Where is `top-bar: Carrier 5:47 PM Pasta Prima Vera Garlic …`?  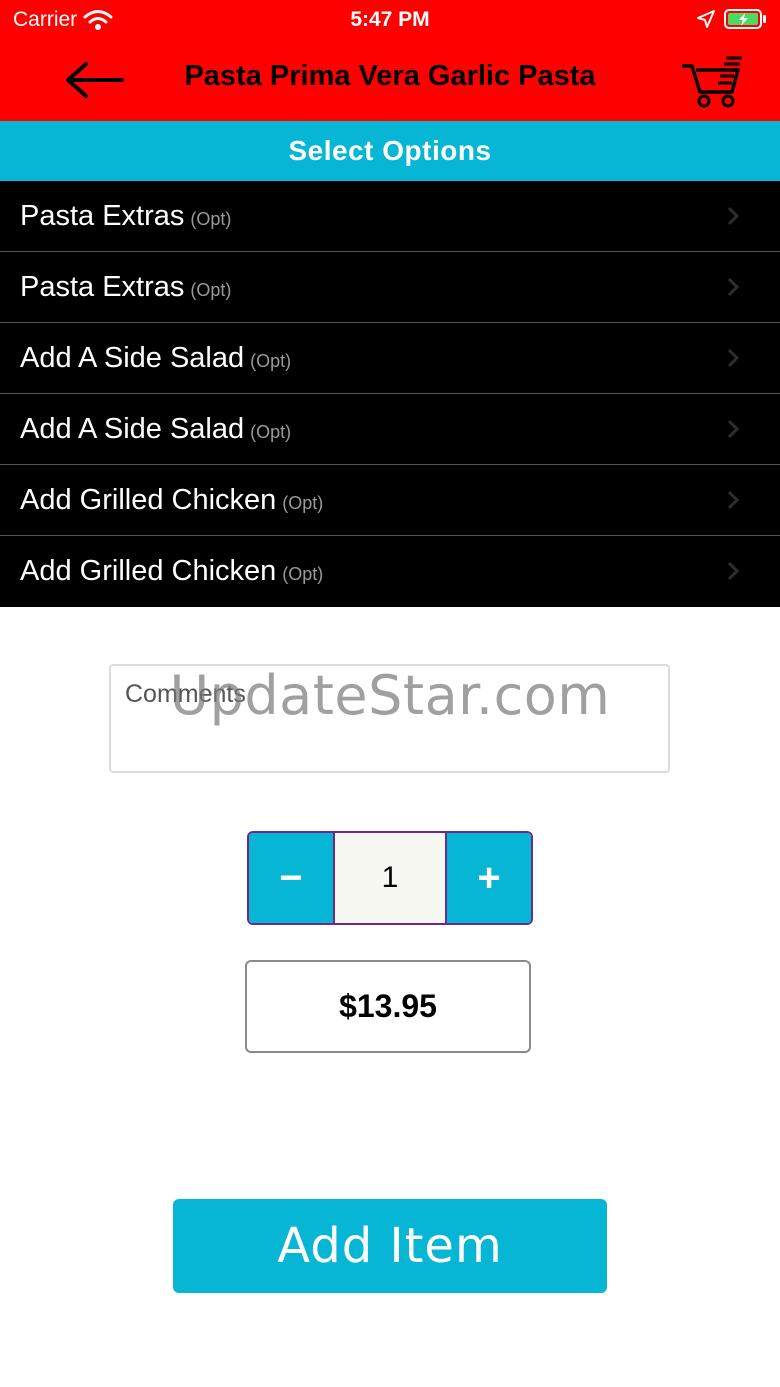 top-bar: Carrier 5:47 PM Pasta Prima Vera Garlic … is located at coordinates (390, 60).